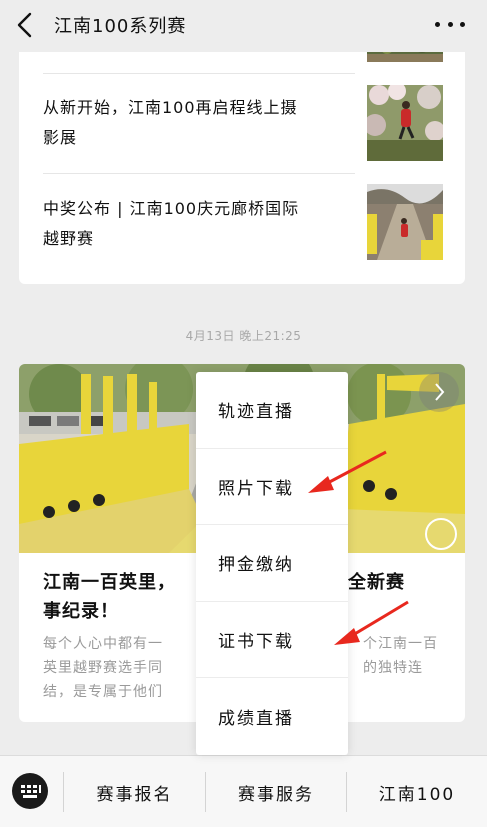 This screenshot has width=487, height=827. What do you see at coordinates (171, 208) in the screenshot?
I see `article-title-line: 中奖公布 | 江南100庆元廊桥国际` at bounding box center [171, 208].